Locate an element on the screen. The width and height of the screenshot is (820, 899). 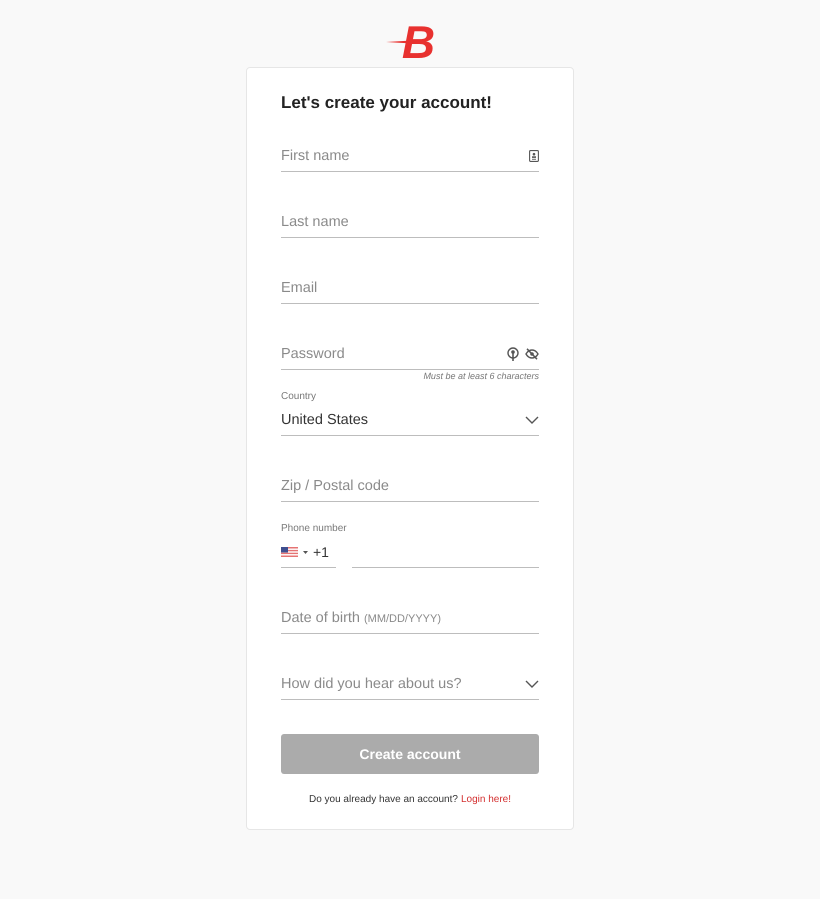
field-label: Phone number is located at coordinates (314, 529).